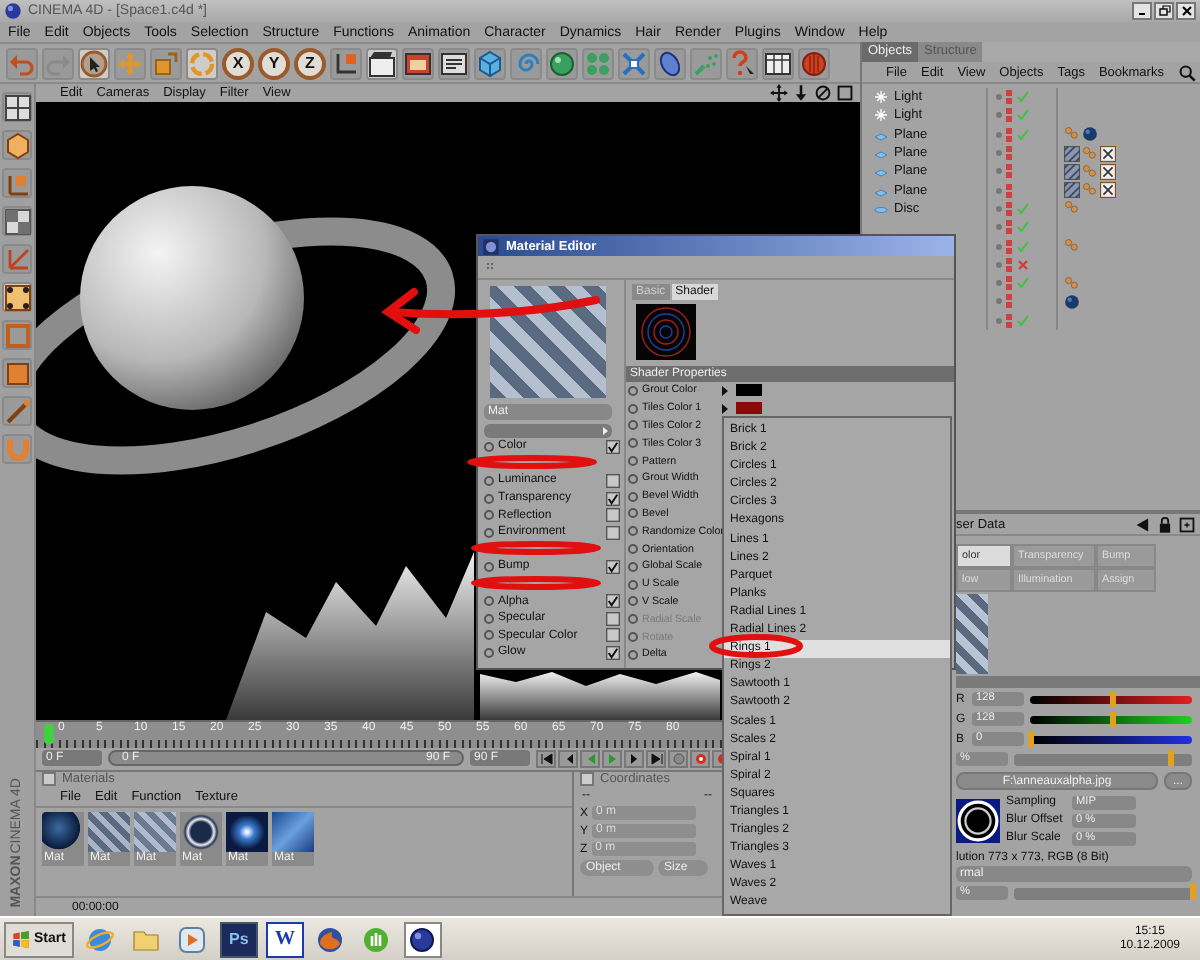 This screenshot has height=960, width=1200. I want to click on clapperboard-button, so click(382, 63).